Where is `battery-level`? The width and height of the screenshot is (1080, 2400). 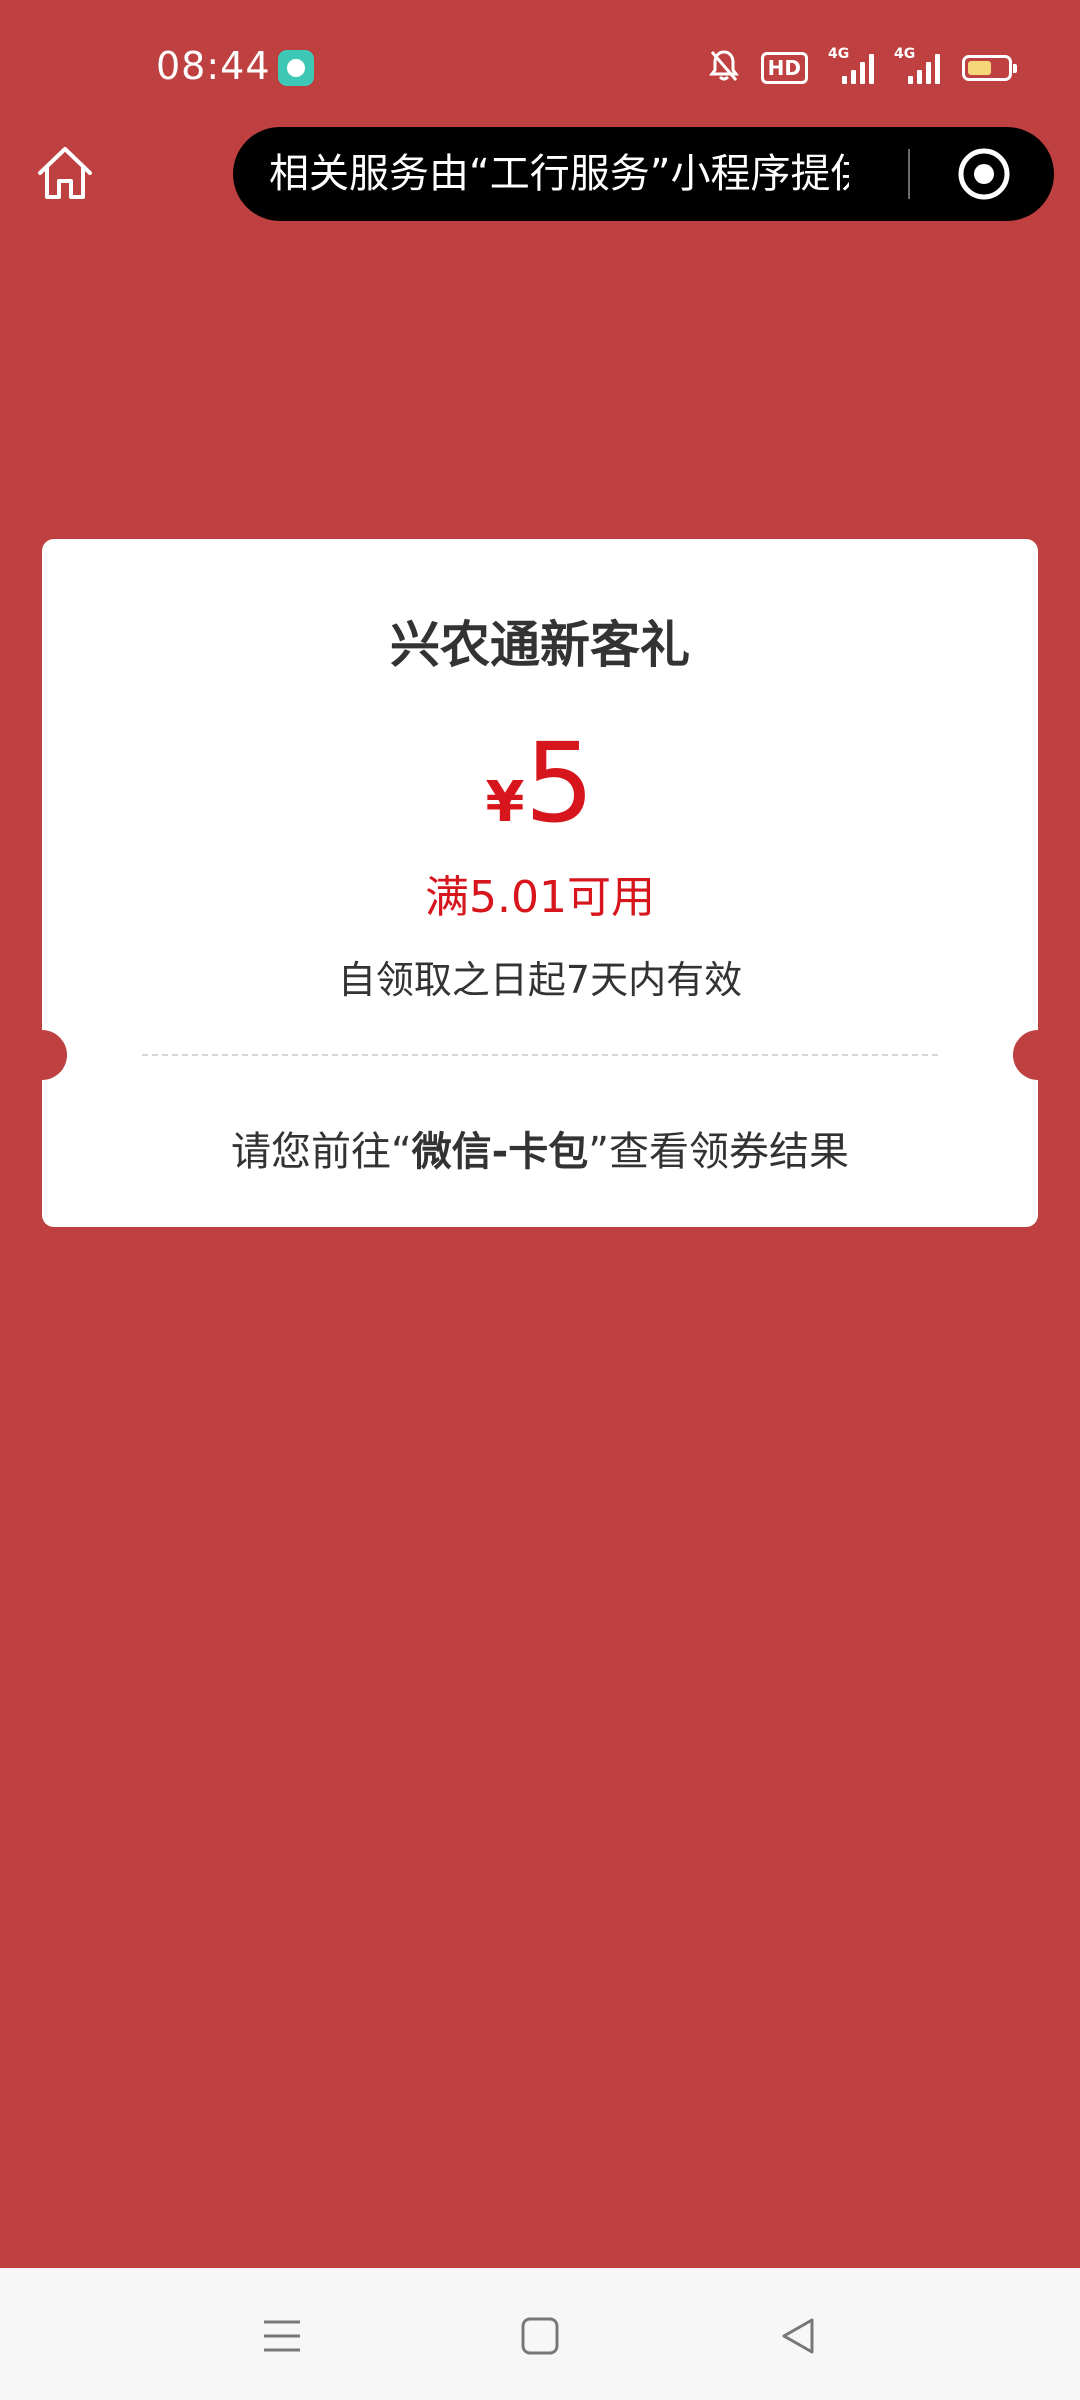
battery-level is located at coordinates (979, 68).